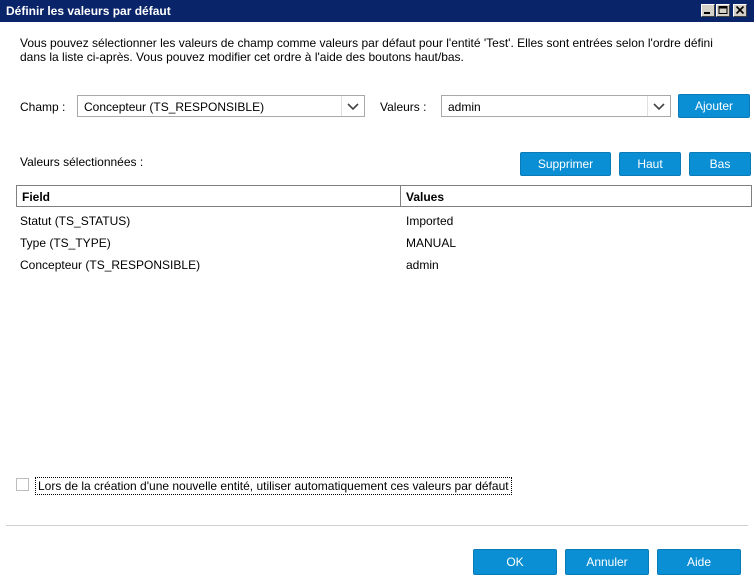 The height and width of the screenshot is (585, 754). What do you see at coordinates (88, 11) in the screenshot?
I see `window-title: Définir les valeurs par défaut` at bounding box center [88, 11].